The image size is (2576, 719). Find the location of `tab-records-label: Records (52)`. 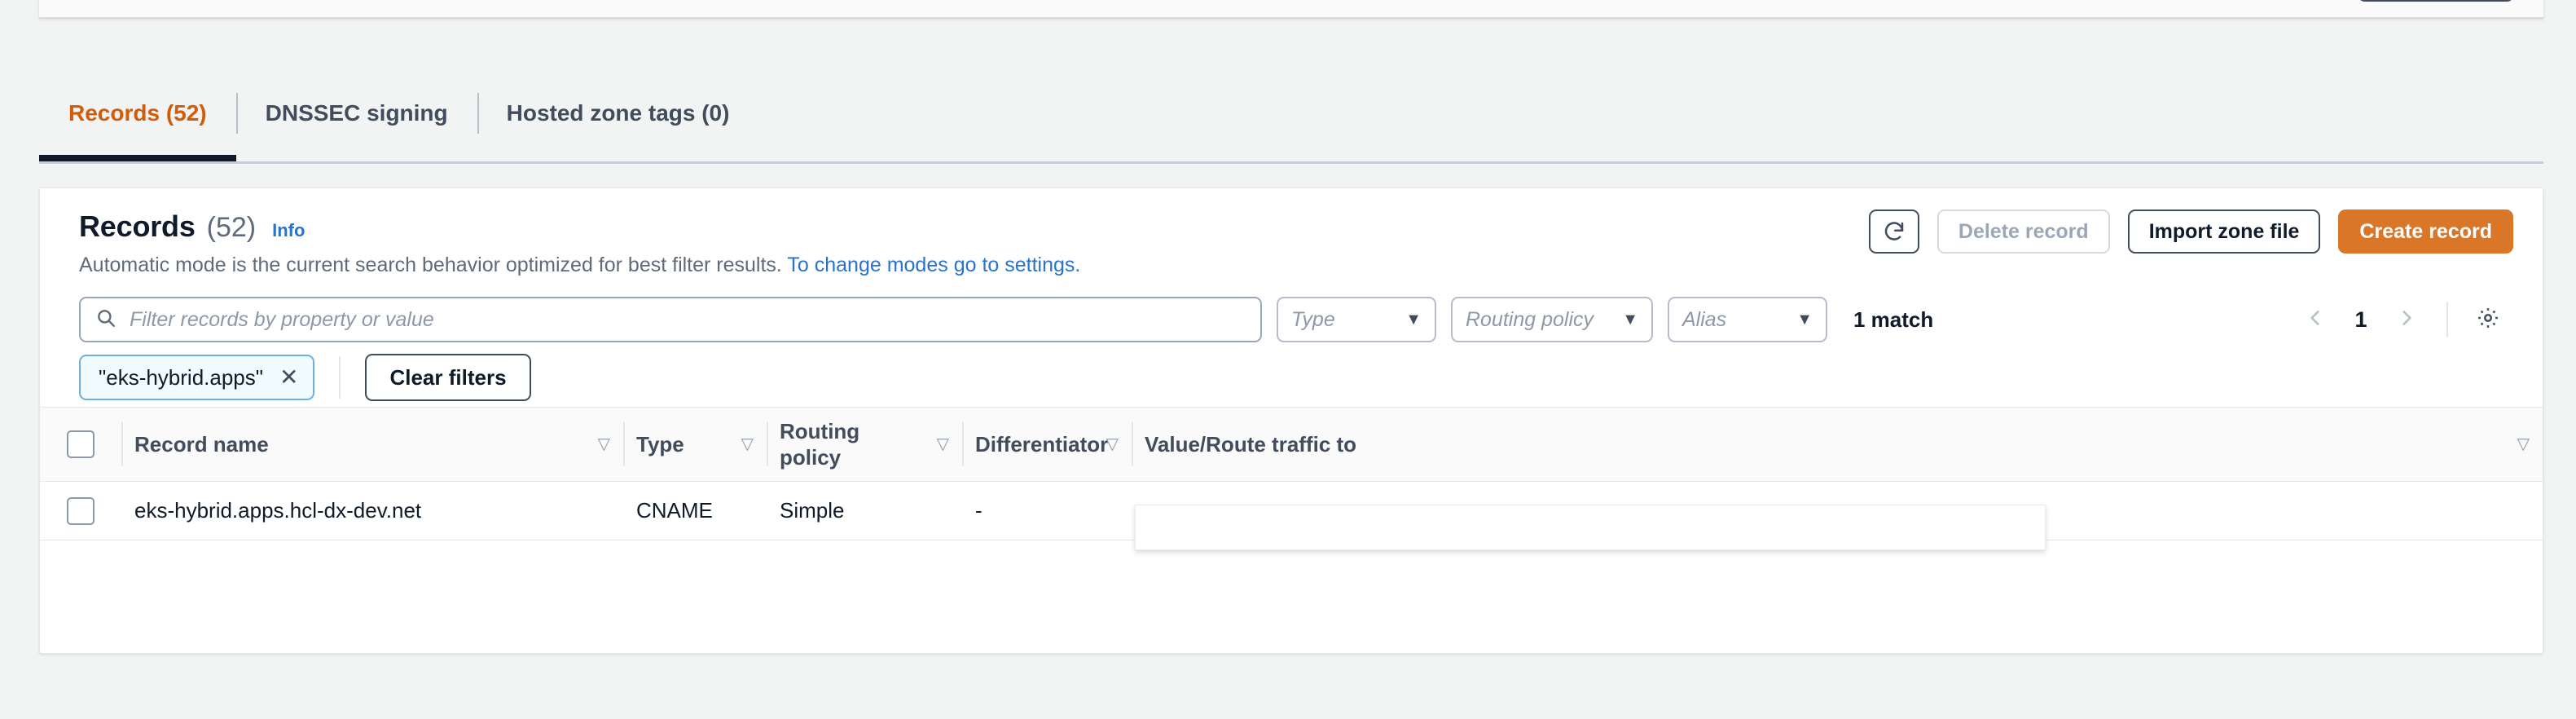

tab-records-label: Records (52) is located at coordinates (137, 113).